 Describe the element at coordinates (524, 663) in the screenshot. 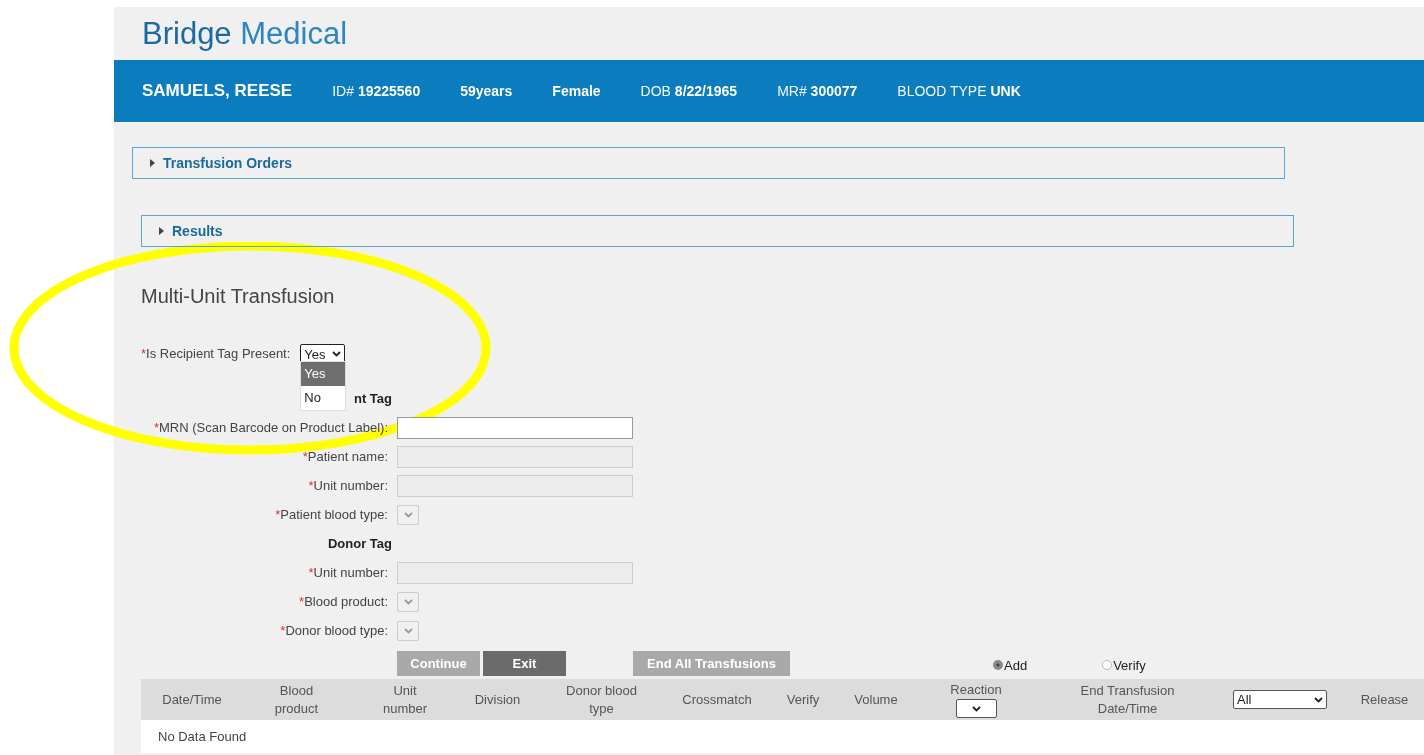

I see `action-button: Exit` at that location.